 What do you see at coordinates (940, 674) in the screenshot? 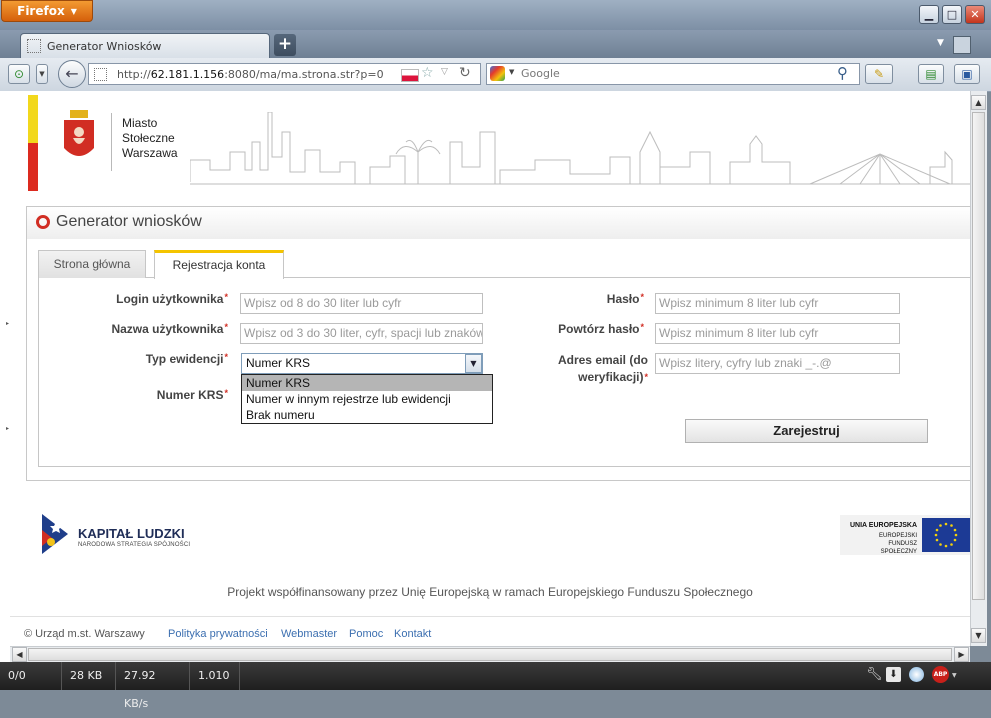
I see `adblock-icon: ABP` at bounding box center [940, 674].